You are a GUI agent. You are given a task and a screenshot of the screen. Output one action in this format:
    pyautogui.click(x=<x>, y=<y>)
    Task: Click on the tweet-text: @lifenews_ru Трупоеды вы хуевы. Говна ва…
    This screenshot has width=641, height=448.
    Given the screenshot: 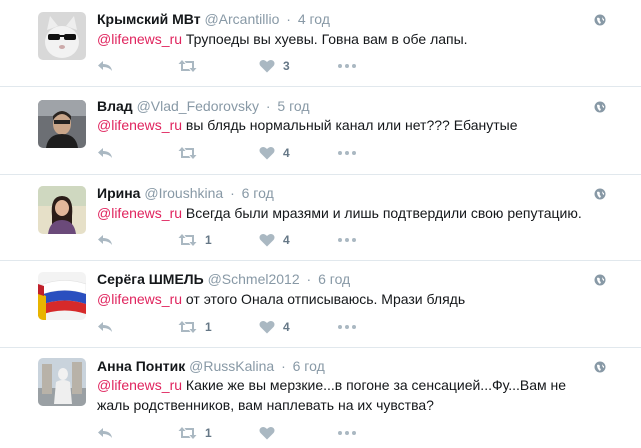 What is the action you would take?
    pyautogui.click(x=357, y=39)
    